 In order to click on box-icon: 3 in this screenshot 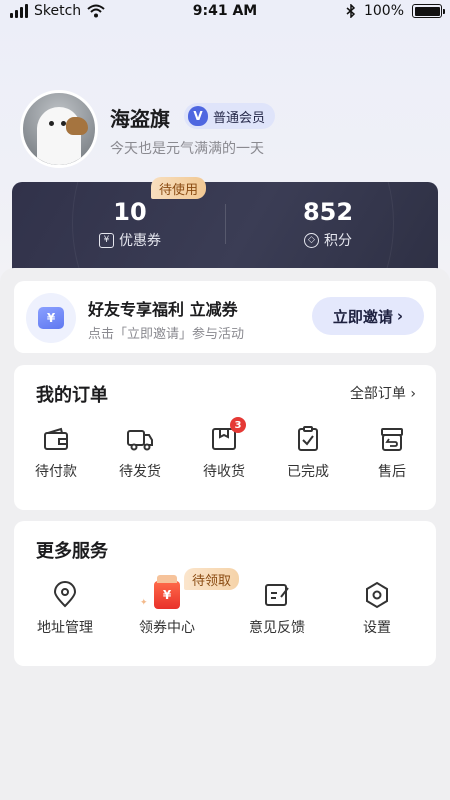, I will do `click(228, 435)`.